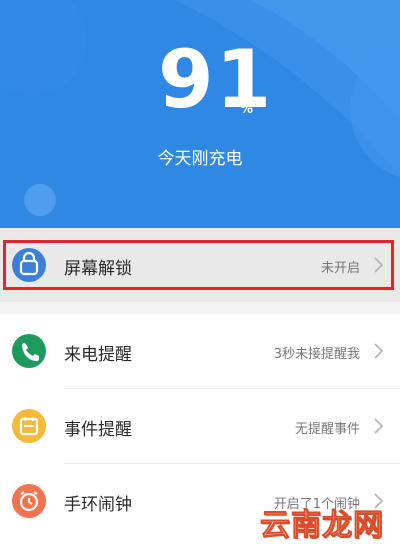 Image resolution: width=400 pixels, height=544 pixels. Describe the element at coordinates (98, 505) in the screenshot. I see `list-item-label: 手环闹钟` at that location.